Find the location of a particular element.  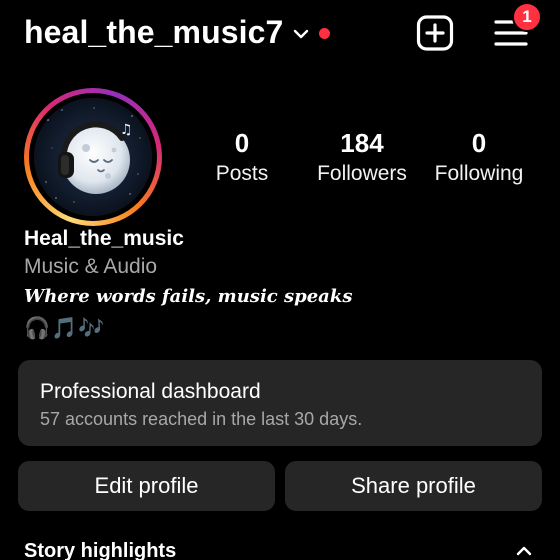

followers-stat: 184 Followers is located at coordinates (362, 157).